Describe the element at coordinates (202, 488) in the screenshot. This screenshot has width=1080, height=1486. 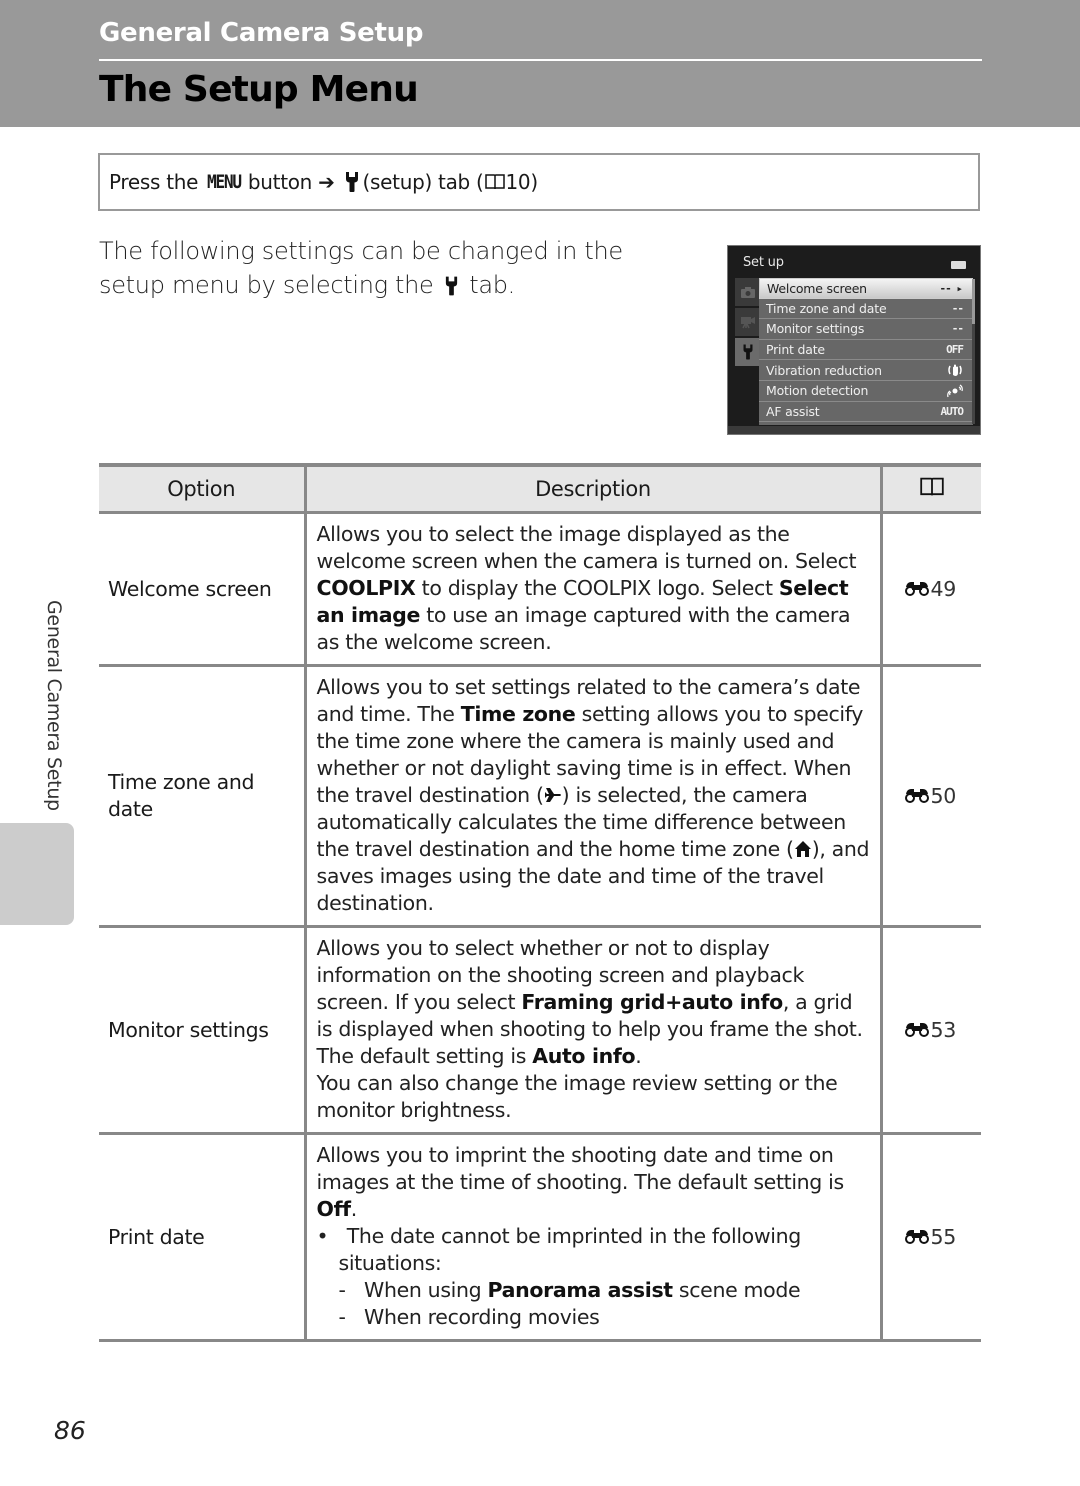
I see `header-option: Option` at that location.